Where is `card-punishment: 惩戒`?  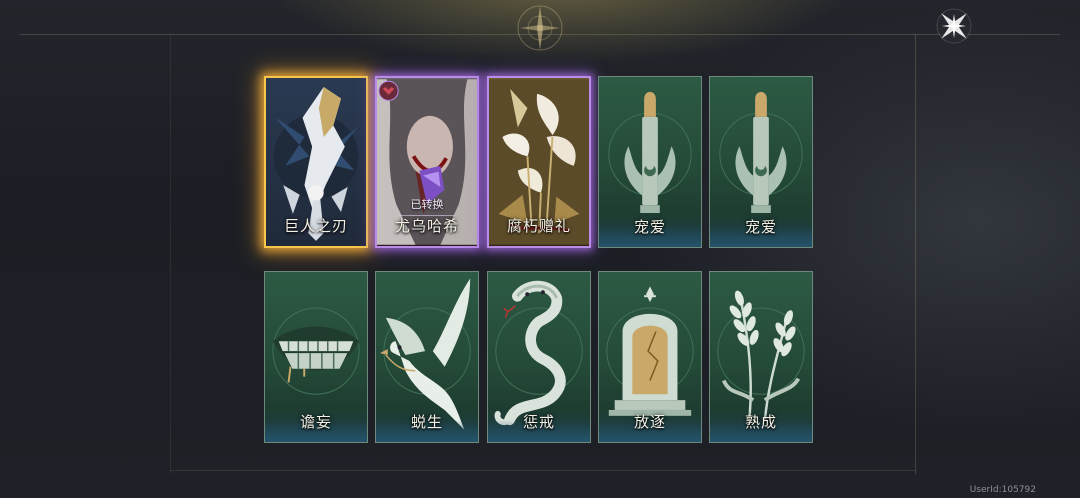
card-punishment: 惩戒 is located at coordinates (539, 357).